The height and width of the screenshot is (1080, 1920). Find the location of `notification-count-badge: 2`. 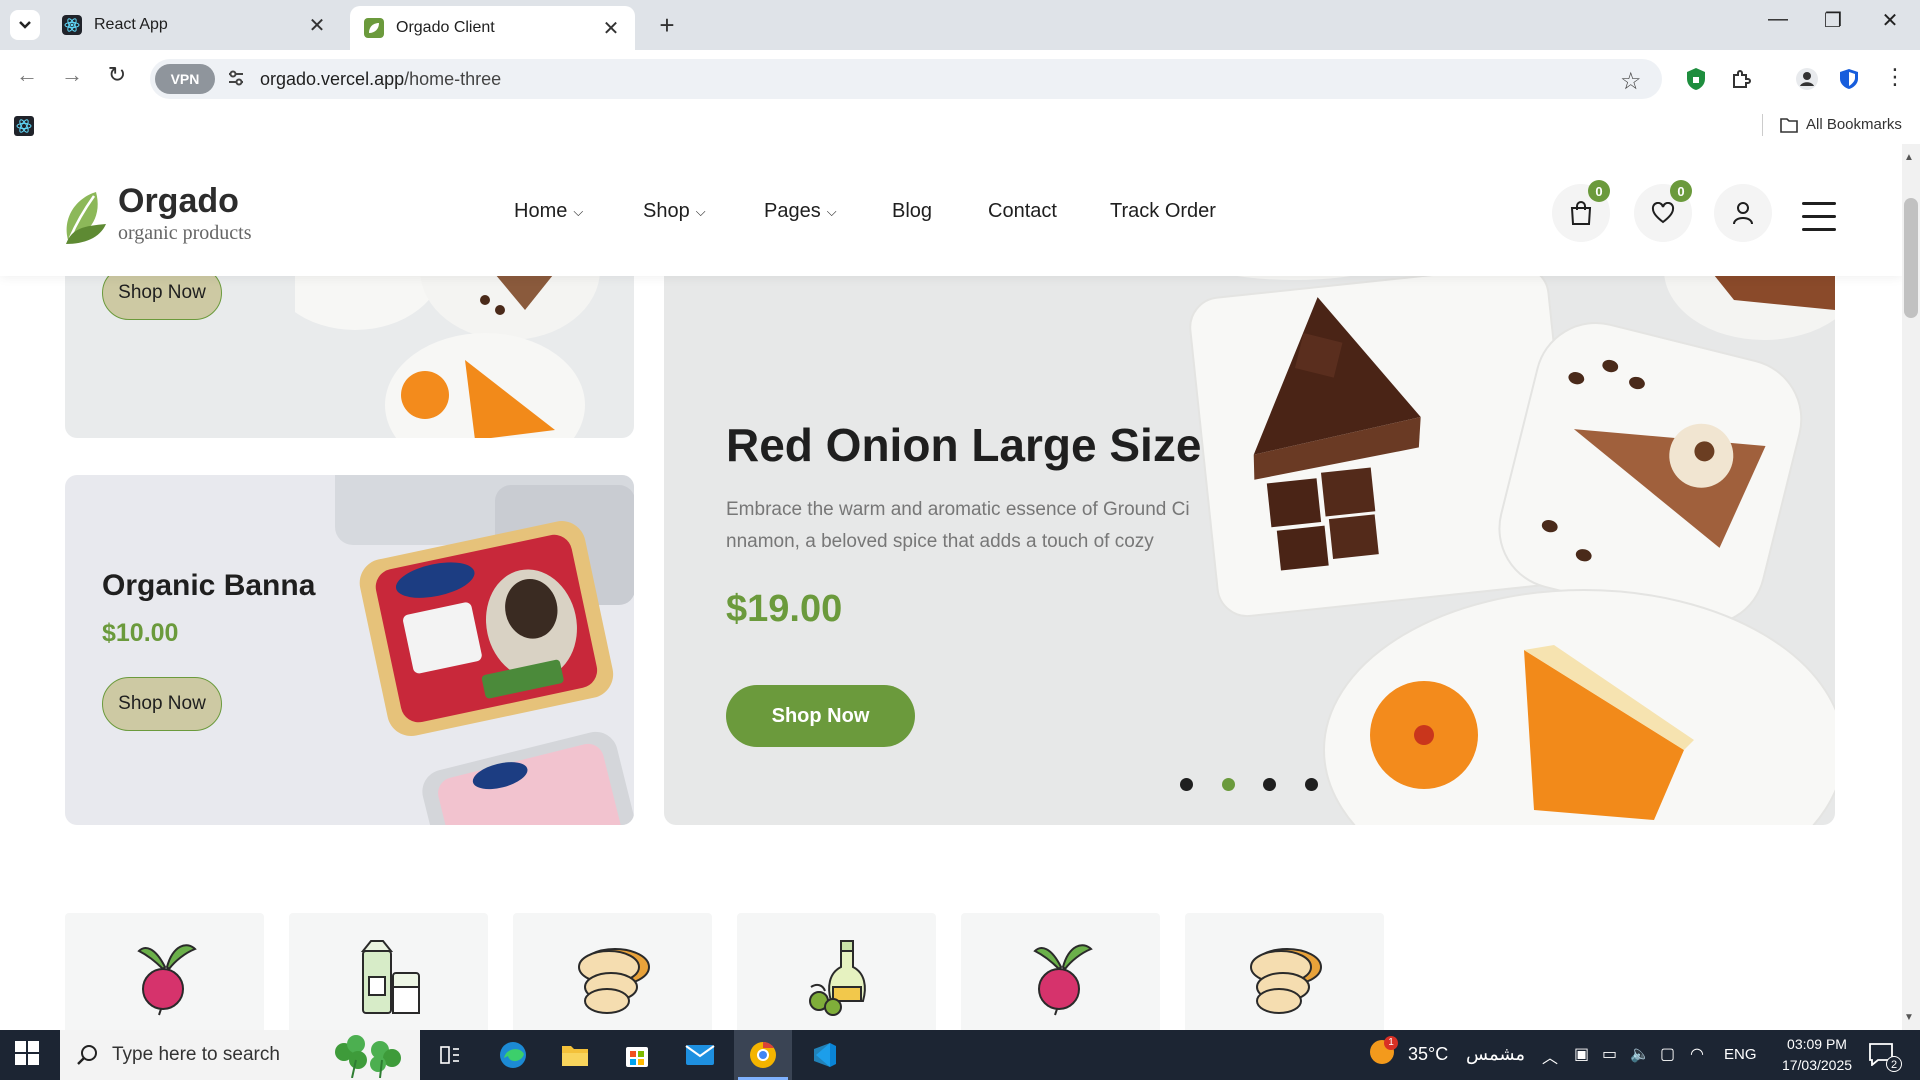

notification-count-badge: 2 is located at coordinates (1894, 1064).